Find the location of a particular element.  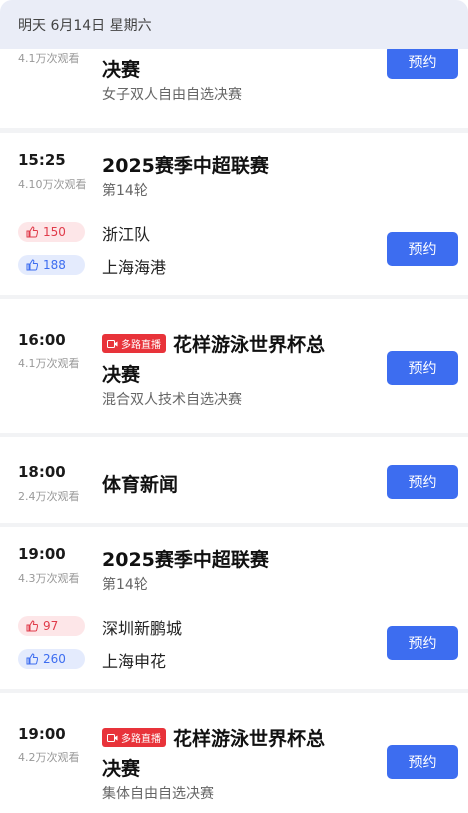

view-count: 4.3万次观看 is located at coordinates (49, 578).